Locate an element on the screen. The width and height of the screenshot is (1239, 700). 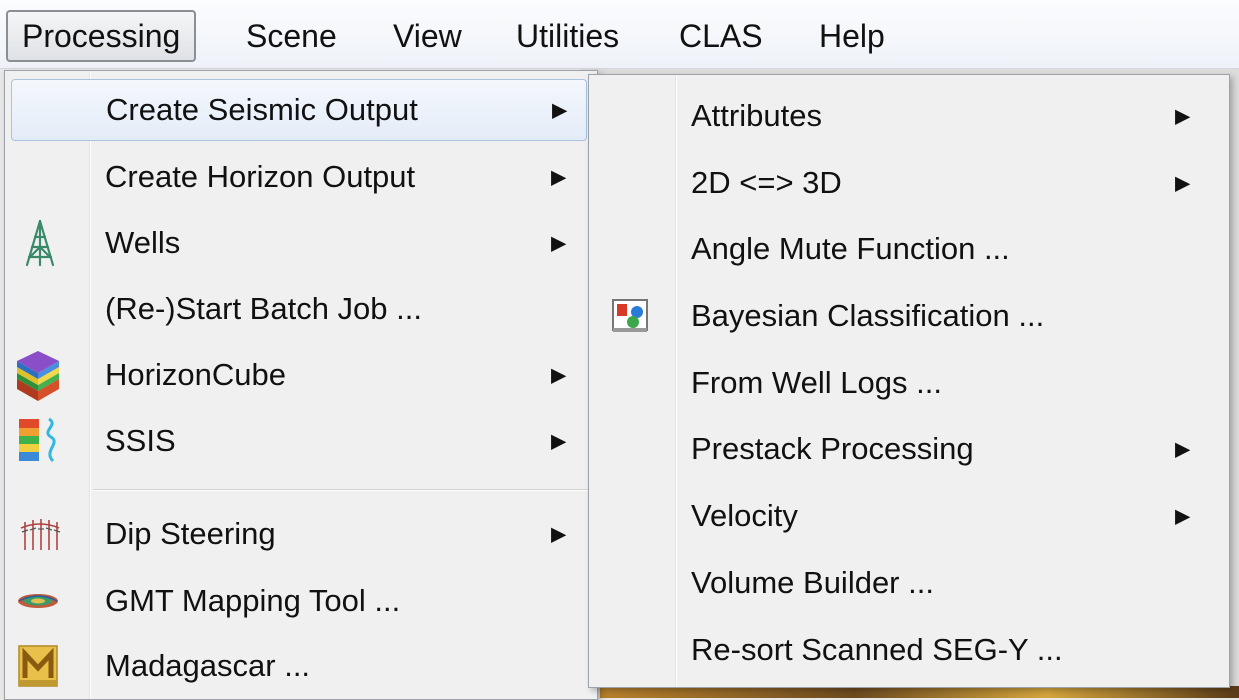
dip-steering-icon is located at coordinates (40, 534).